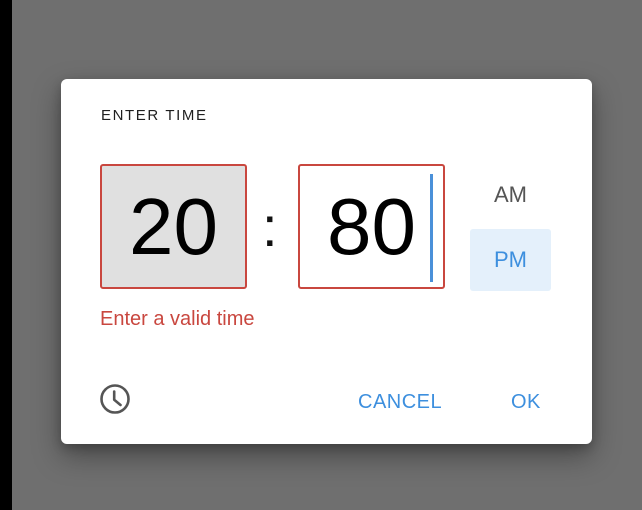 This screenshot has width=642, height=510. I want to click on input-mode-toggle, so click(115, 401).